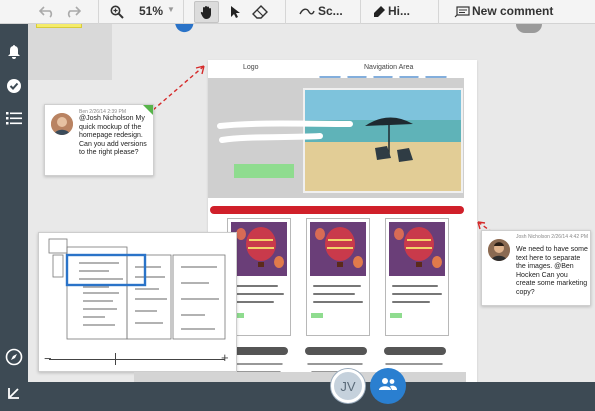 The width and height of the screenshot is (595, 411). I want to click on people-icon, so click(388, 386).